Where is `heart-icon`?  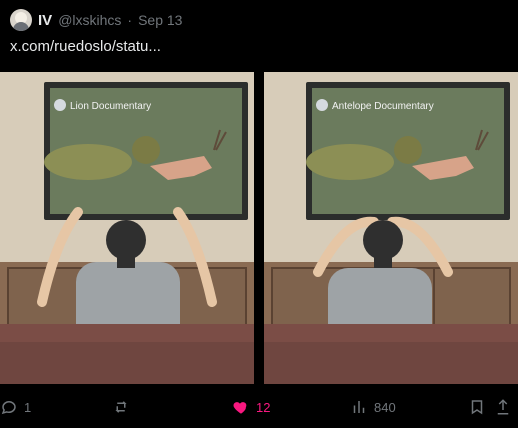
heart-icon is located at coordinates (240, 408).